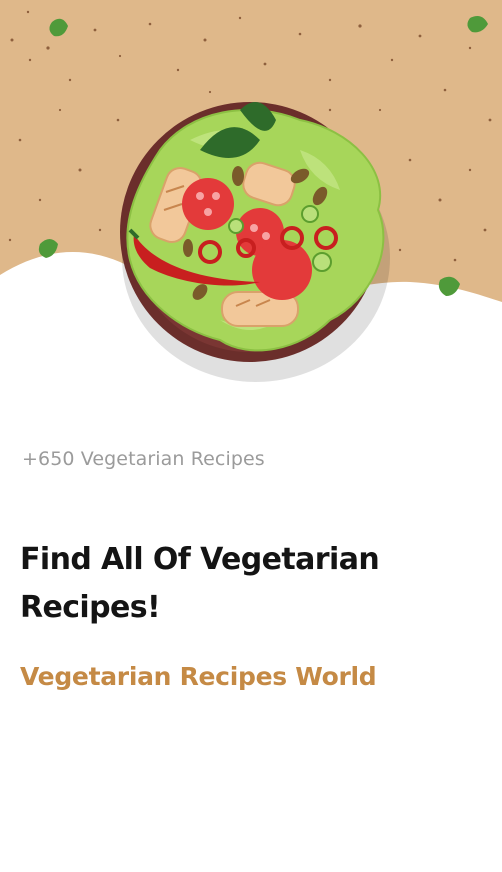  I want to click on recipe-count: +650 Vegetarian Recipes, so click(143, 459).